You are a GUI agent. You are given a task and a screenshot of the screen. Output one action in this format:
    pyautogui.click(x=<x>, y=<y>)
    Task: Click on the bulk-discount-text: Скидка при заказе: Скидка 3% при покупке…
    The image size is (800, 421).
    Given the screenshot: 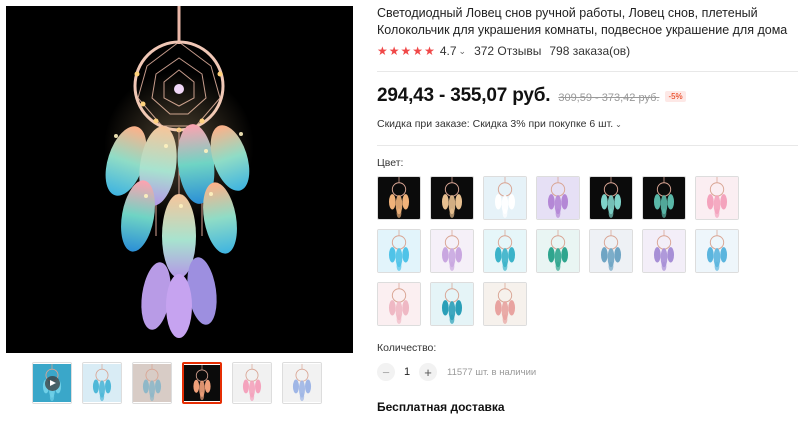 What is the action you would take?
    pyautogui.click(x=495, y=124)
    